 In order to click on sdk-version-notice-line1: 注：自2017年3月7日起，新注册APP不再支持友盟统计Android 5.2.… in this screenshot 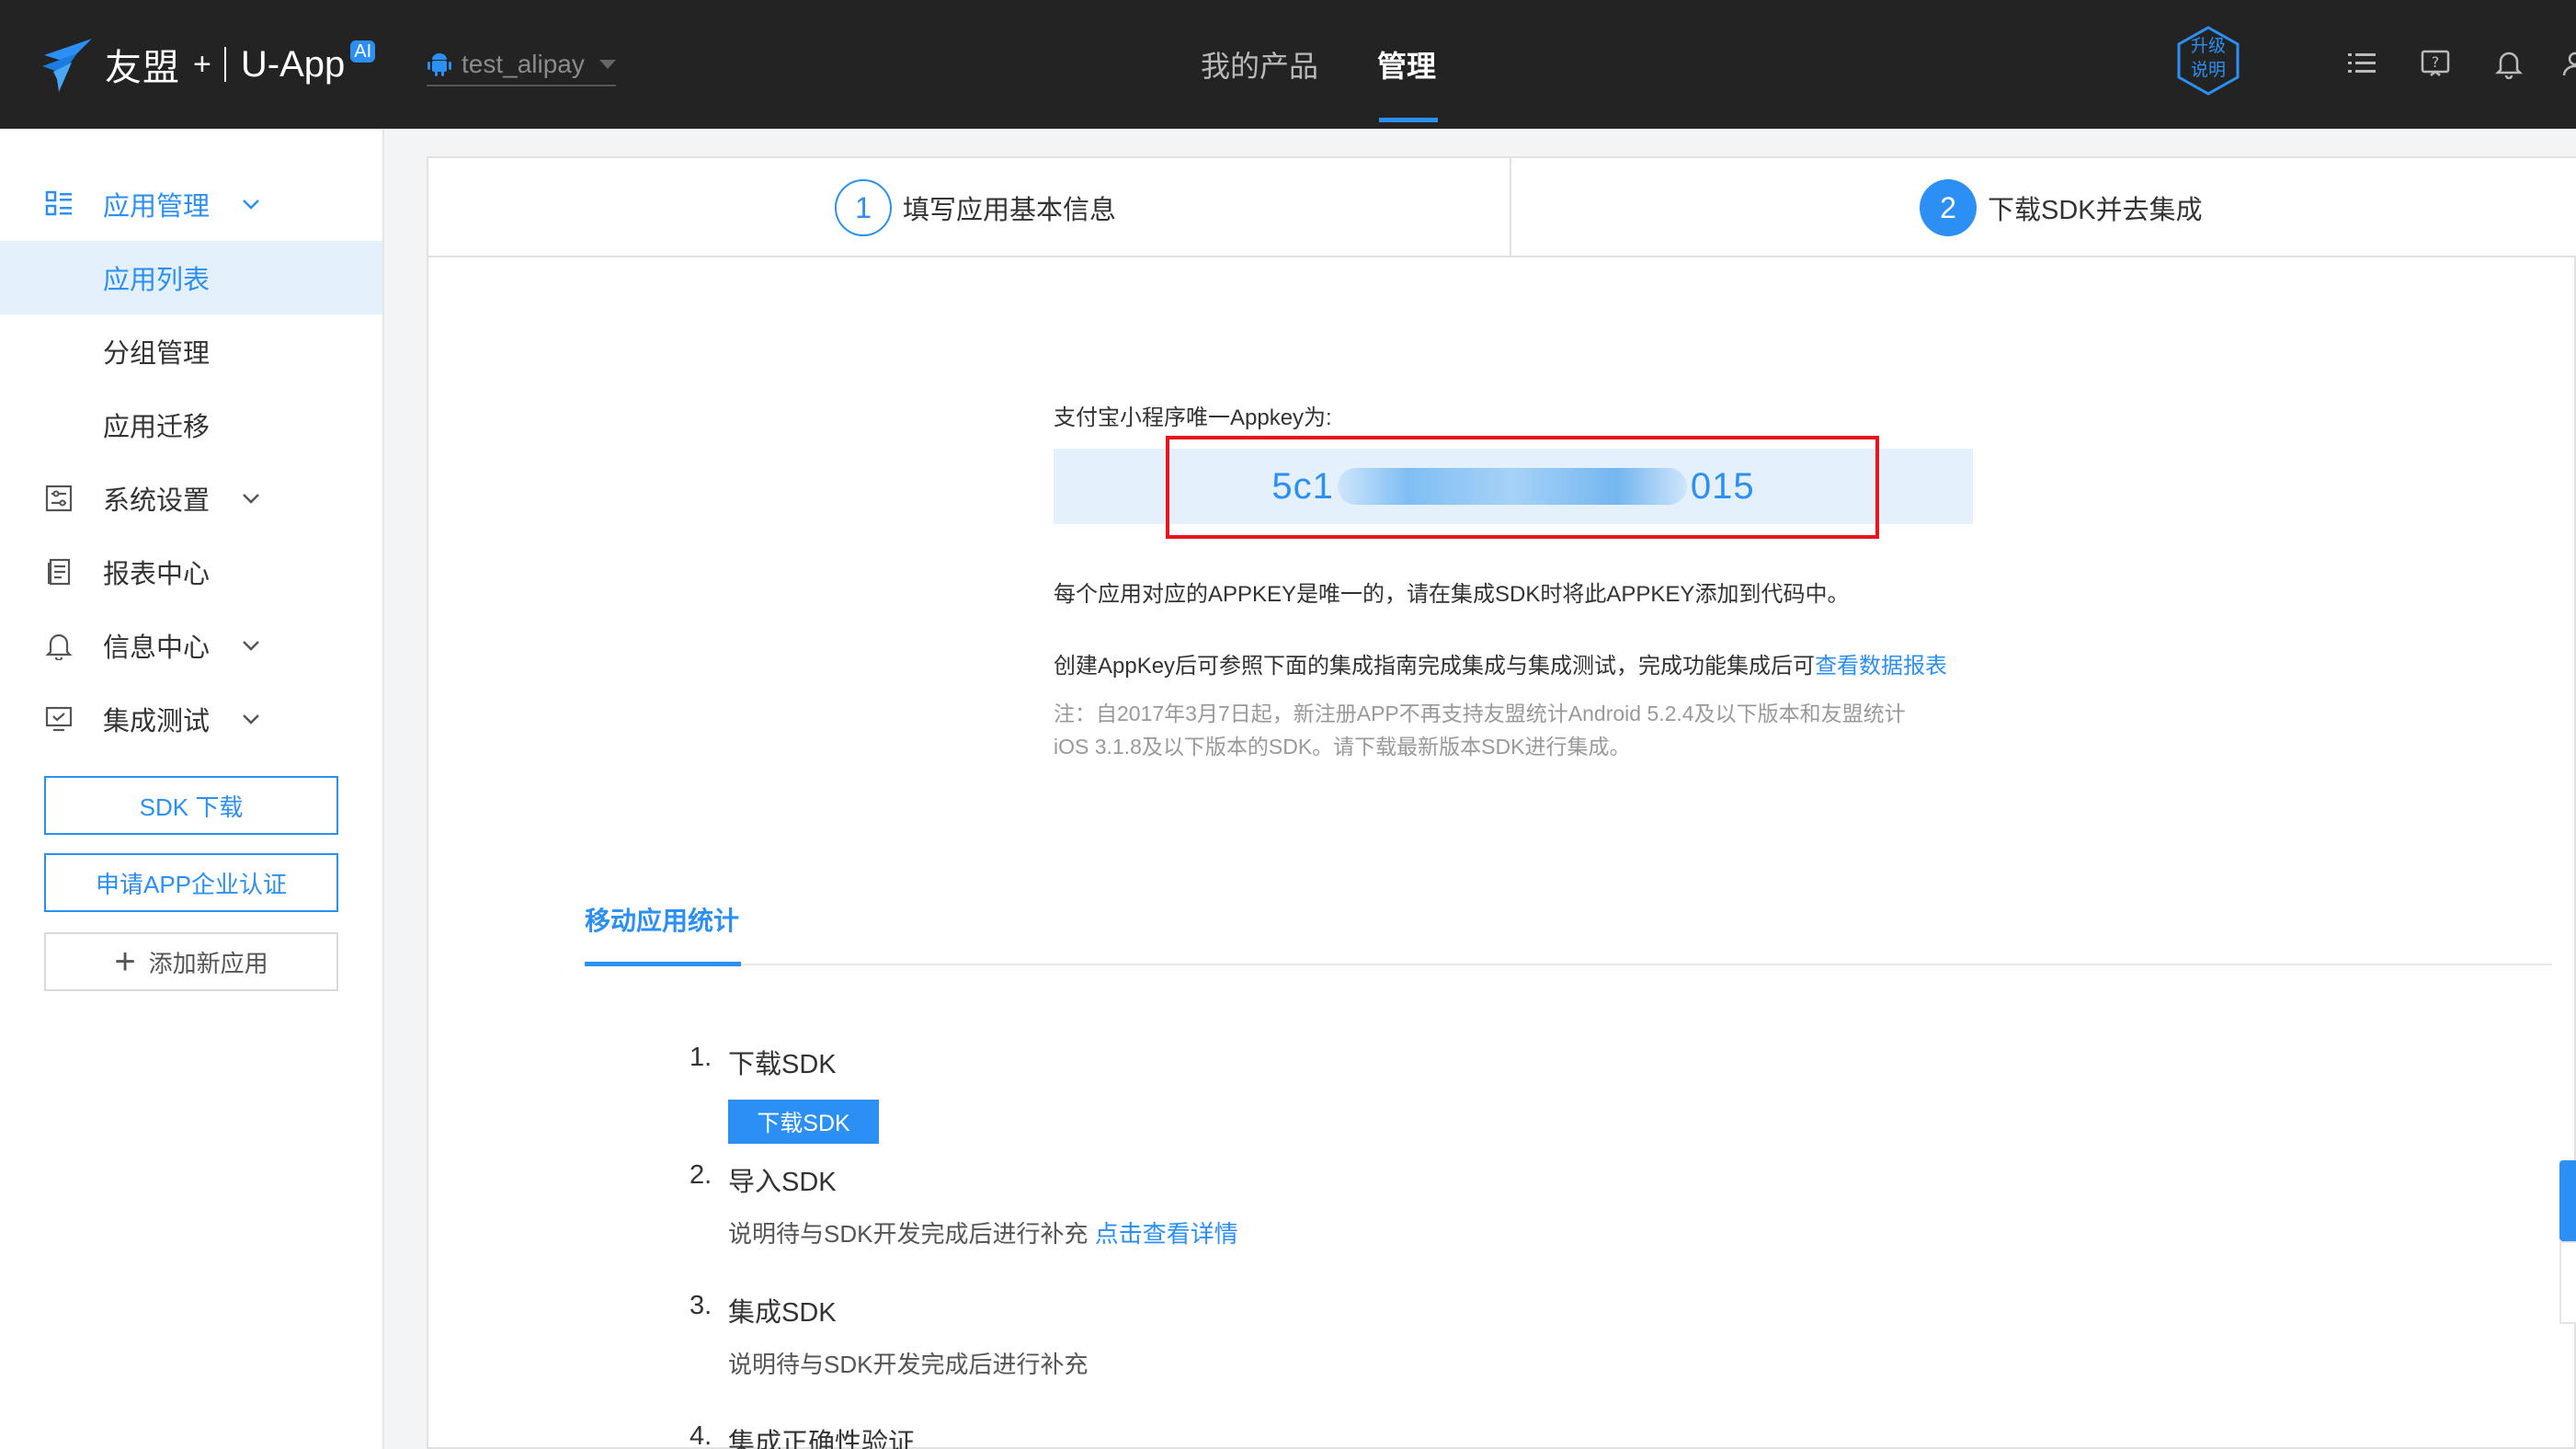, I will do `click(1480, 713)`.